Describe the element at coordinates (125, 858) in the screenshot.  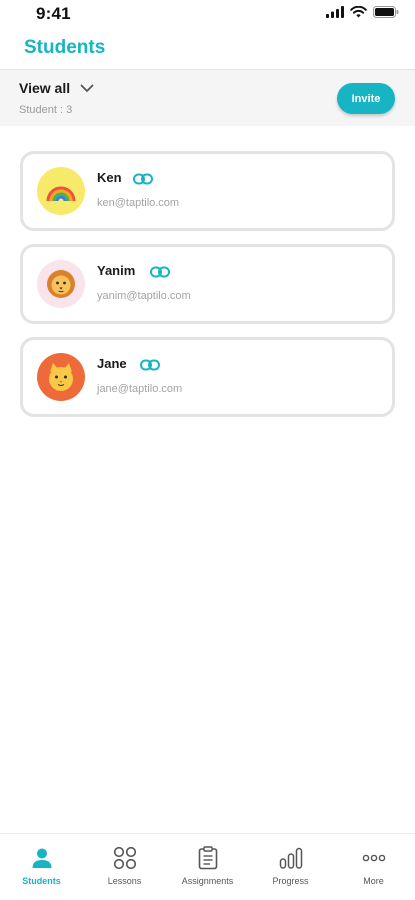
I see `four-circles-icon` at that location.